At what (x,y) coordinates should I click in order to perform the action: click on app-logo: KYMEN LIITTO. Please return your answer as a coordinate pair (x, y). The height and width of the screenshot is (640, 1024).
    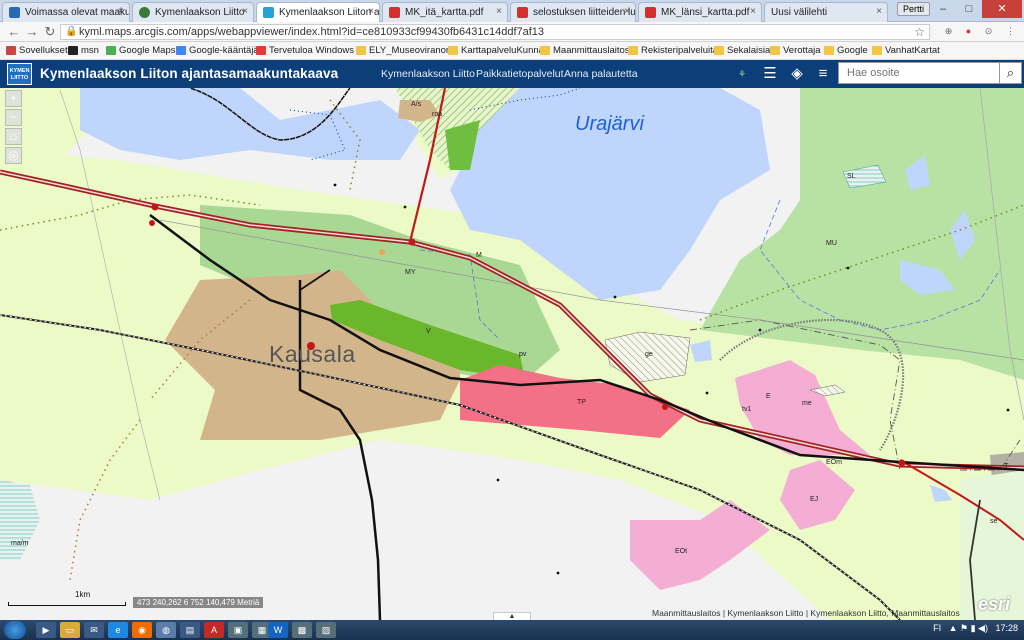
    Looking at the image, I should click on (19, 74).